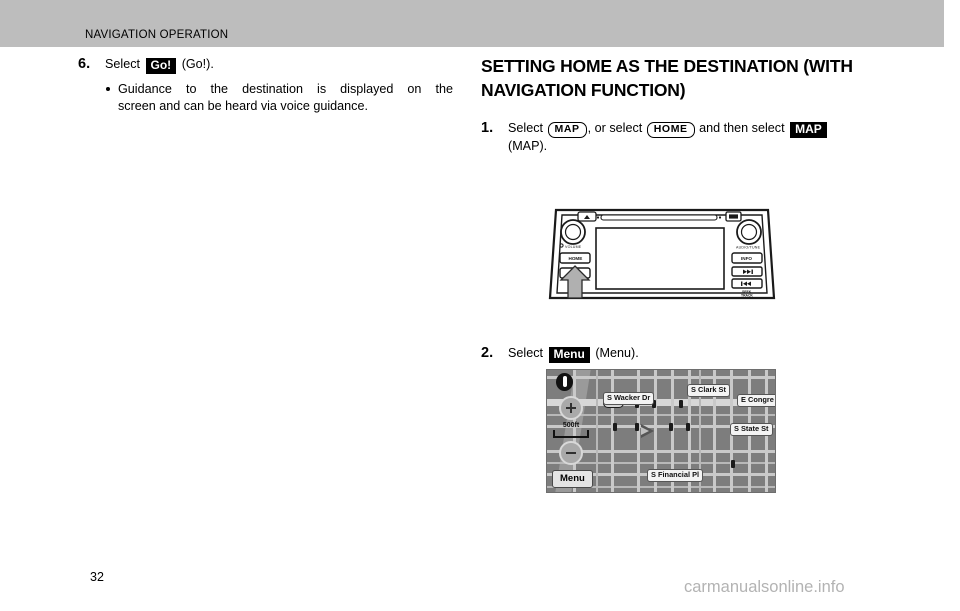  I want to click on step-2-text-b: (Menu)., so click(617, 353).